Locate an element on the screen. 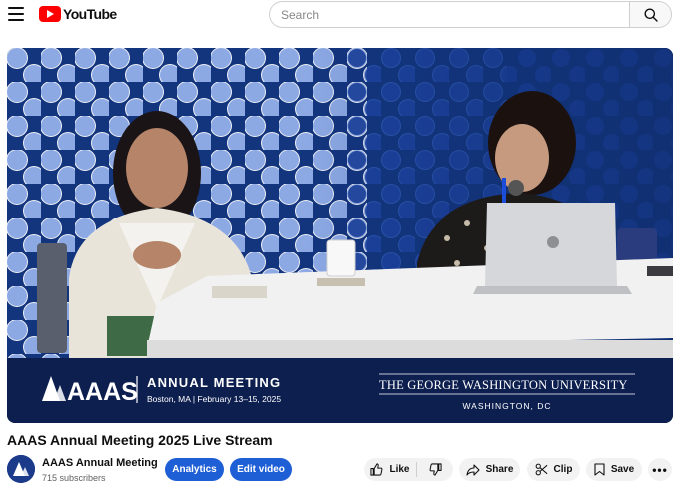 This screenshot has width=680, height=492. like-dislike-group: Like is located at coordinates (408, 469).